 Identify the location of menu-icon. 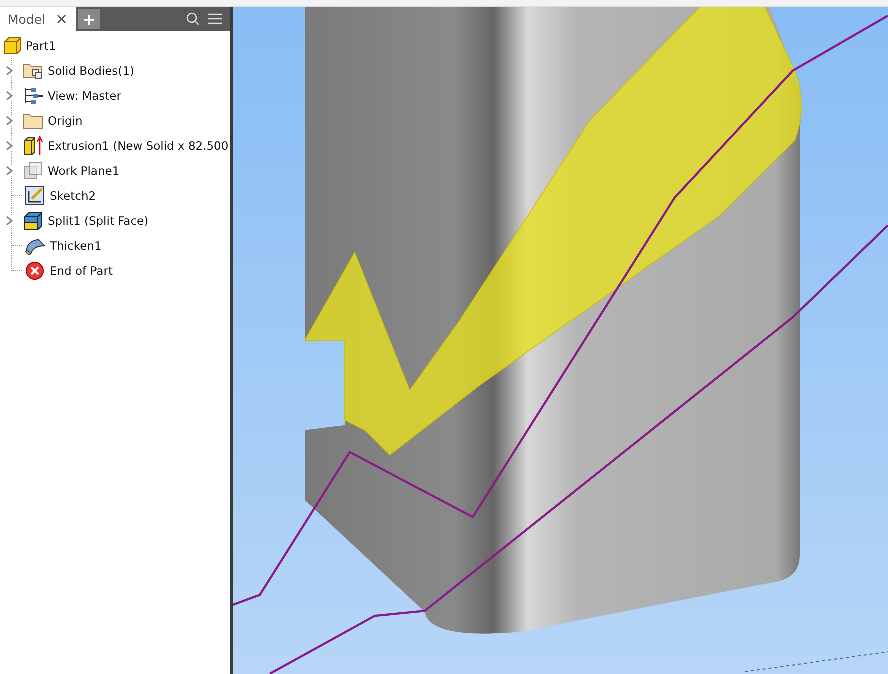
(215, 19).